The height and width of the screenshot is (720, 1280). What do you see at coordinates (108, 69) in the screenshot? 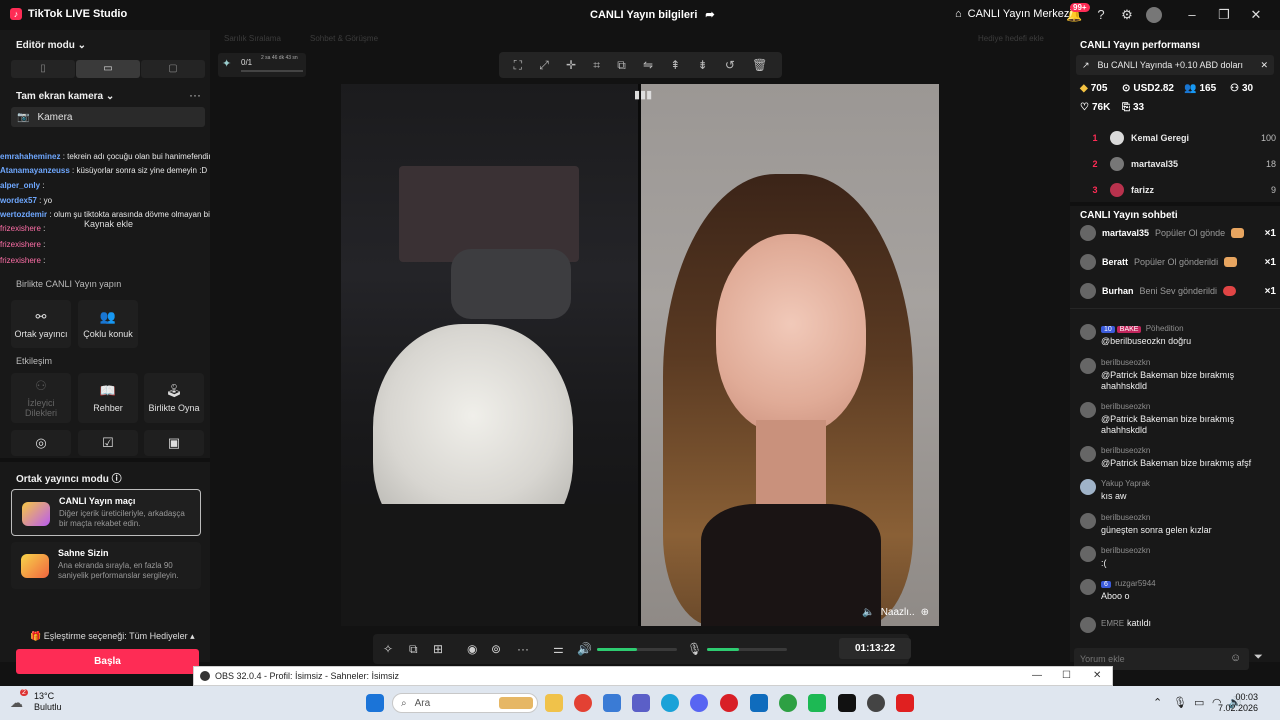
I see `landscape-mode-button: ▭` at bounding box center [108, 69].